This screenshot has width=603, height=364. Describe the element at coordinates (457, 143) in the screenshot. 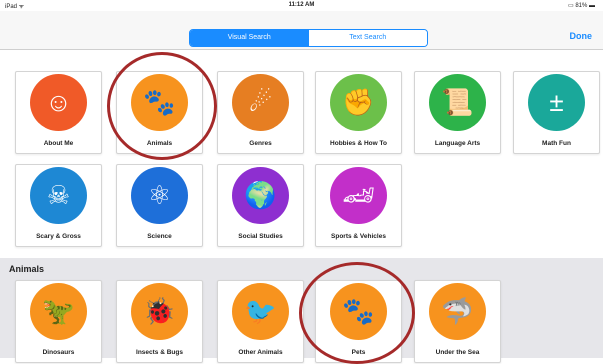

I see `category-label: Language Arts` at that location.